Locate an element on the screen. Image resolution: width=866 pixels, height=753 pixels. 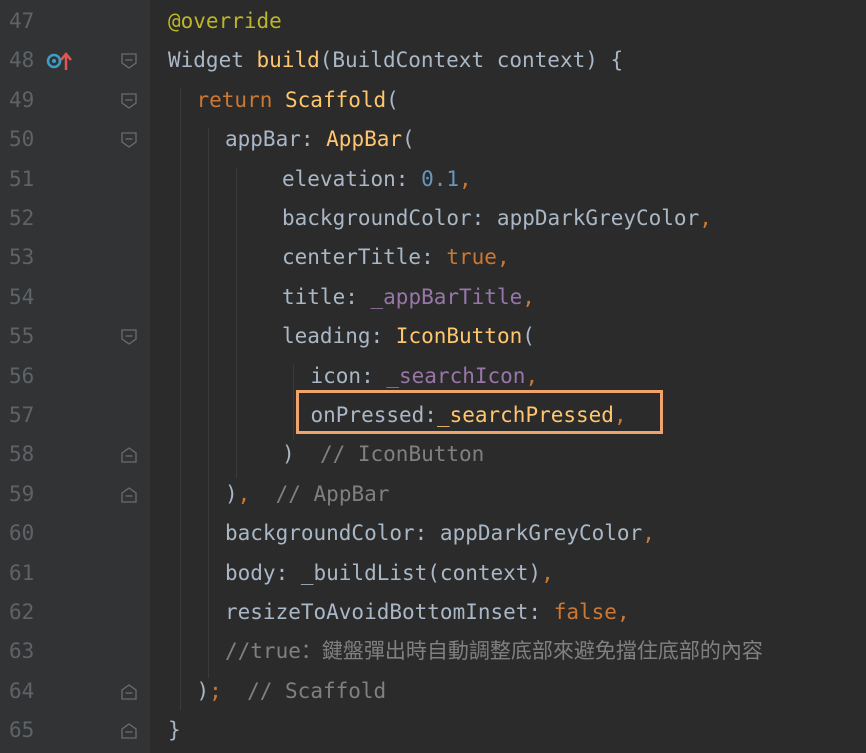
code-line: 48 Widget build(BuildContext context) { is located at coordinates (433, 60).